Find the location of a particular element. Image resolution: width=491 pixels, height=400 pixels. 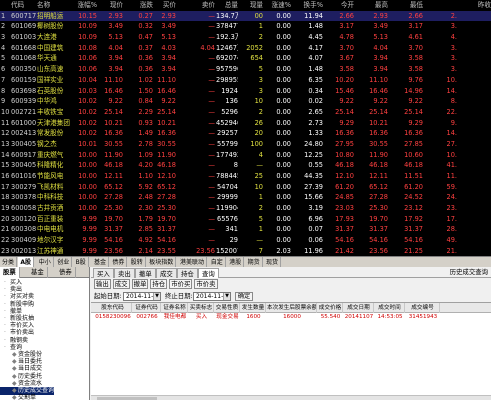

query-confirm-button: 确定 is located at coordinates (244, 296).